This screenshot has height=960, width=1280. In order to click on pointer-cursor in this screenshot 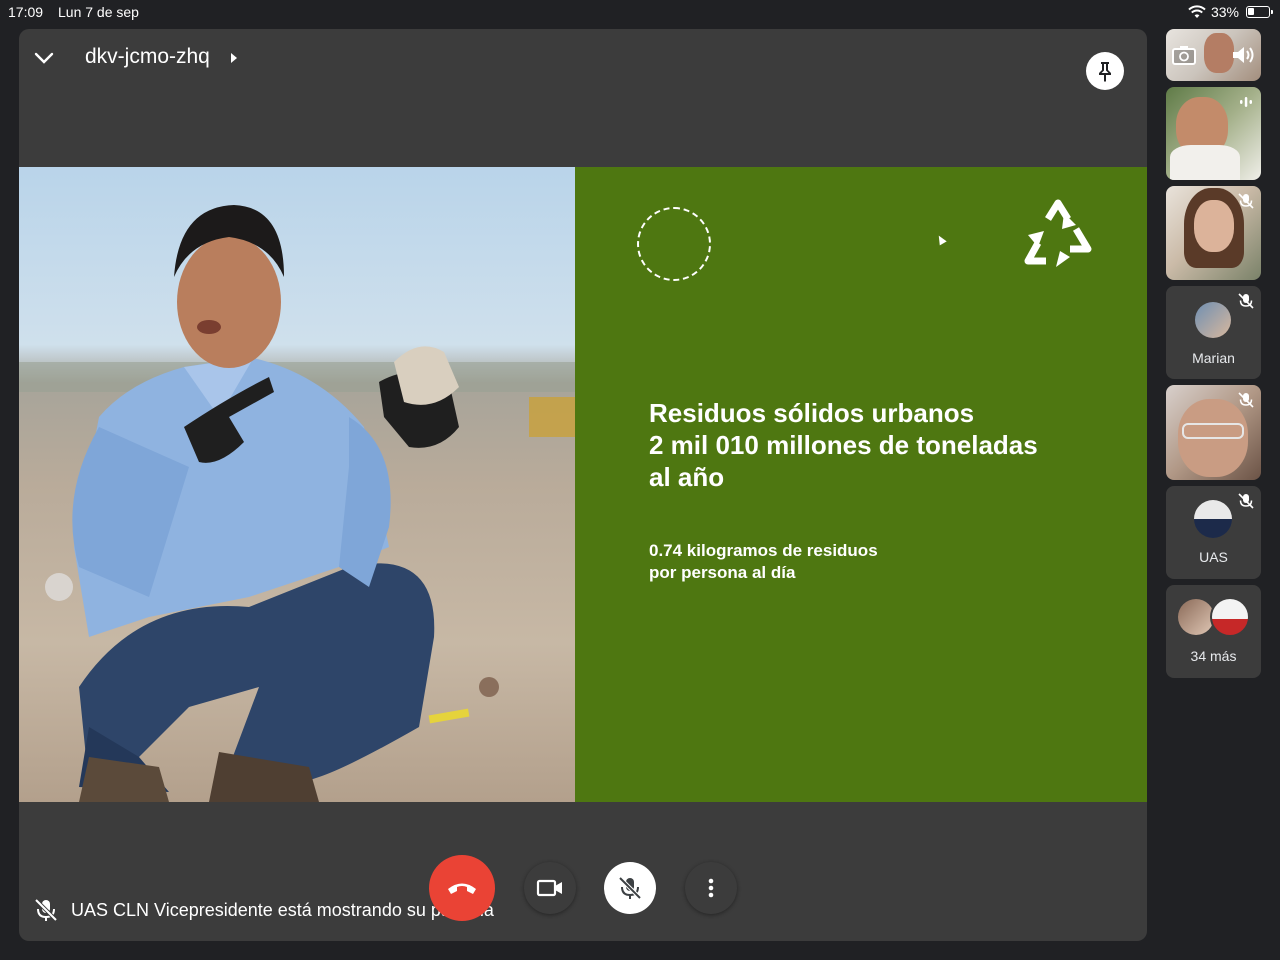, I will do `click(941, 239)`.